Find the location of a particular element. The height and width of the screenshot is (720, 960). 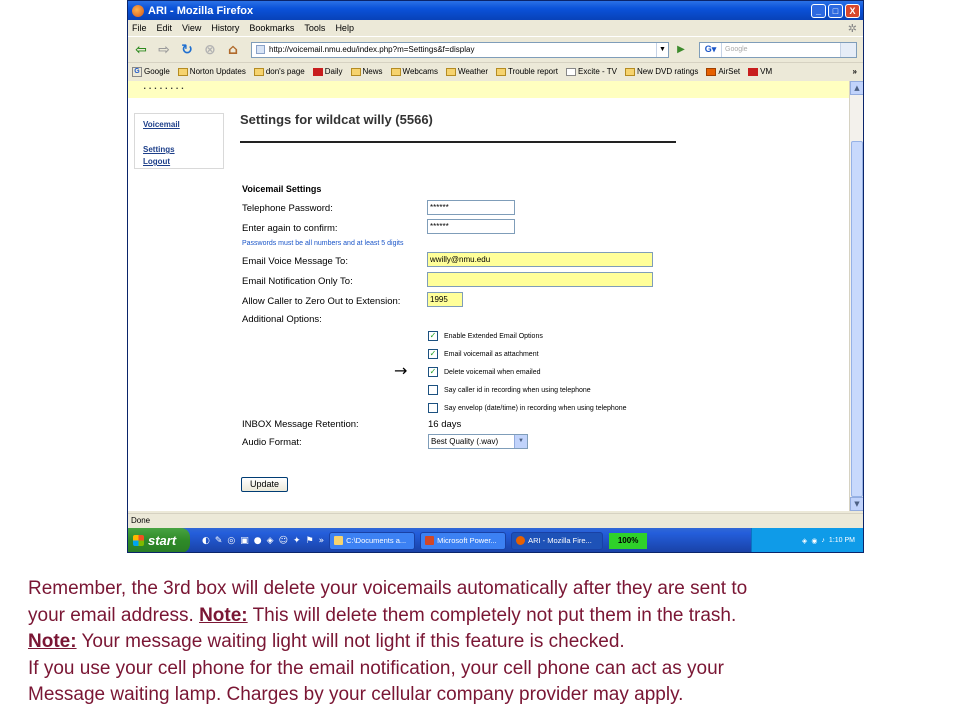

bookmark-webcams: Webcams is located at coordinates (414, 71).